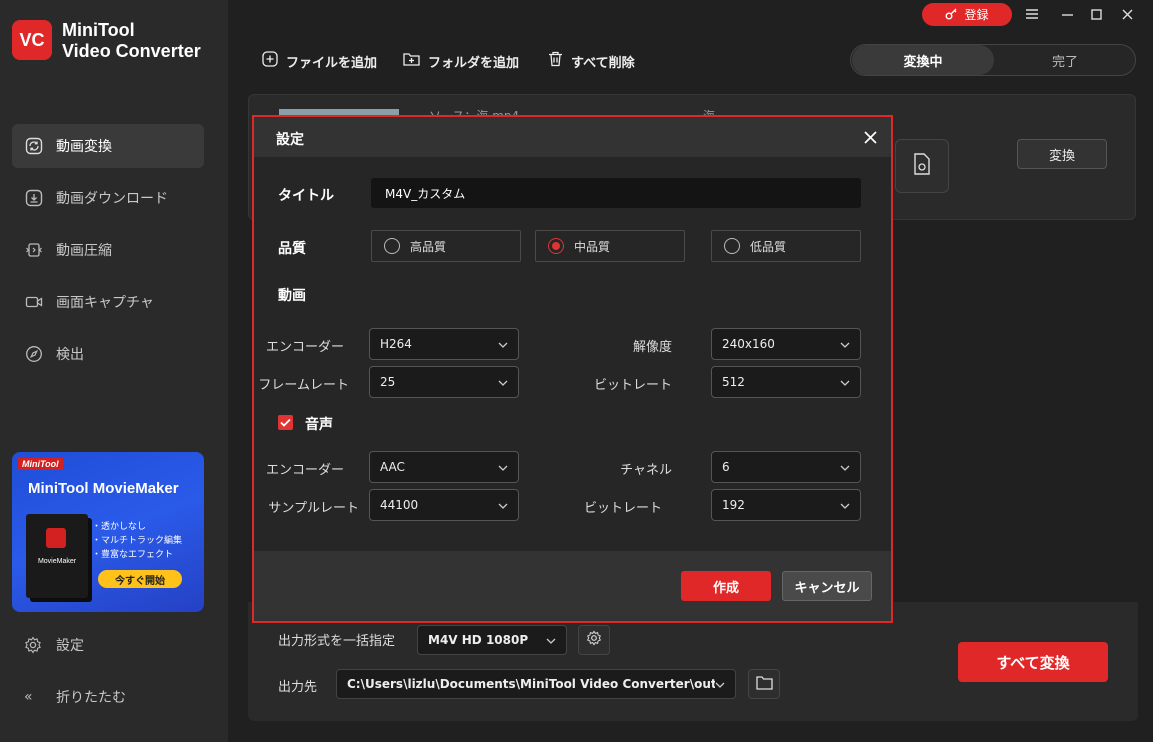  What do you see at coordinates (332, 63) in the screenshot?
I see `add-file-label: ファイルを追加` at bounding box center [332, 63].